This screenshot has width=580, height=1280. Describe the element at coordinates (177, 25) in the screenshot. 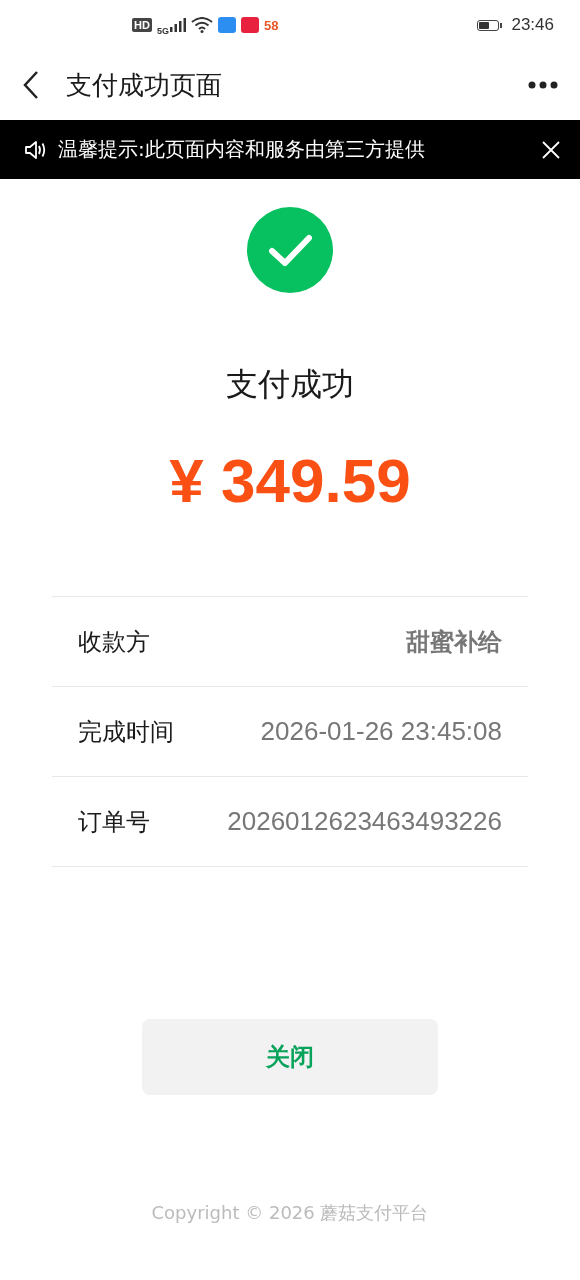

I see `signal-icon` at that location.